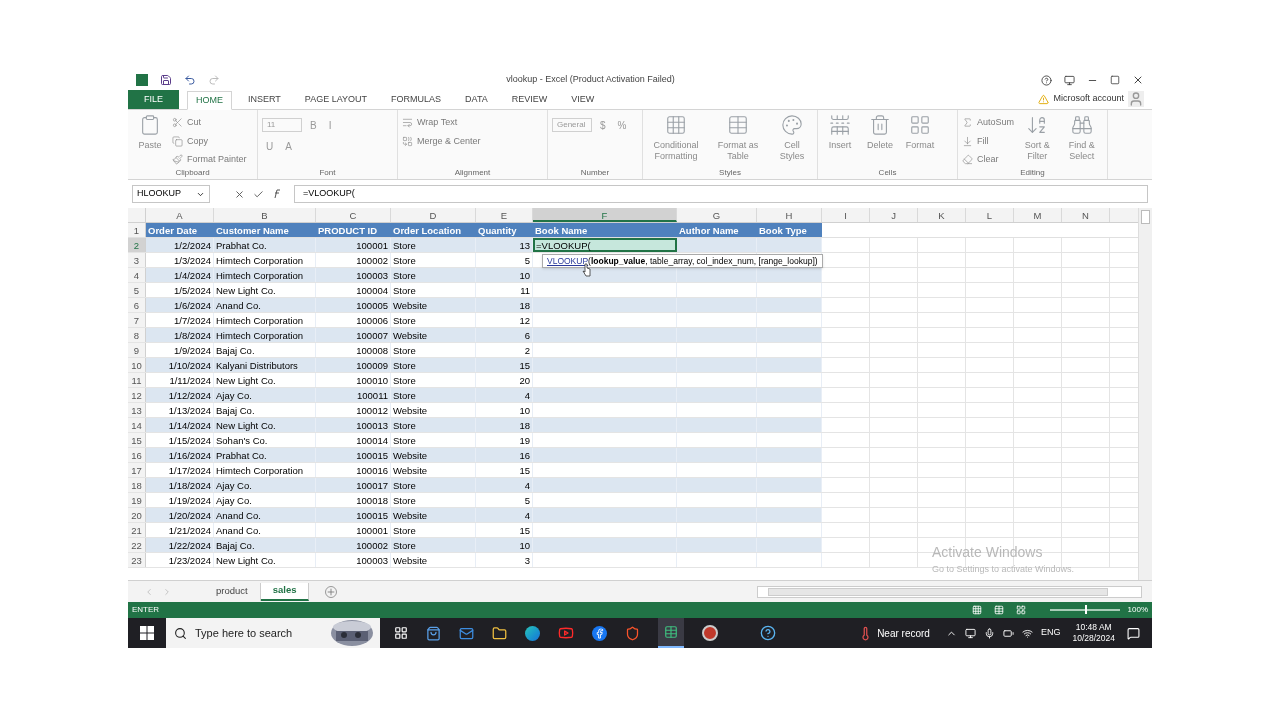 The image size is (1280, 720). Describe the element at coordinates (264, 99) in the screenshot. I see `ribbon-tab: INSERT` at that location.